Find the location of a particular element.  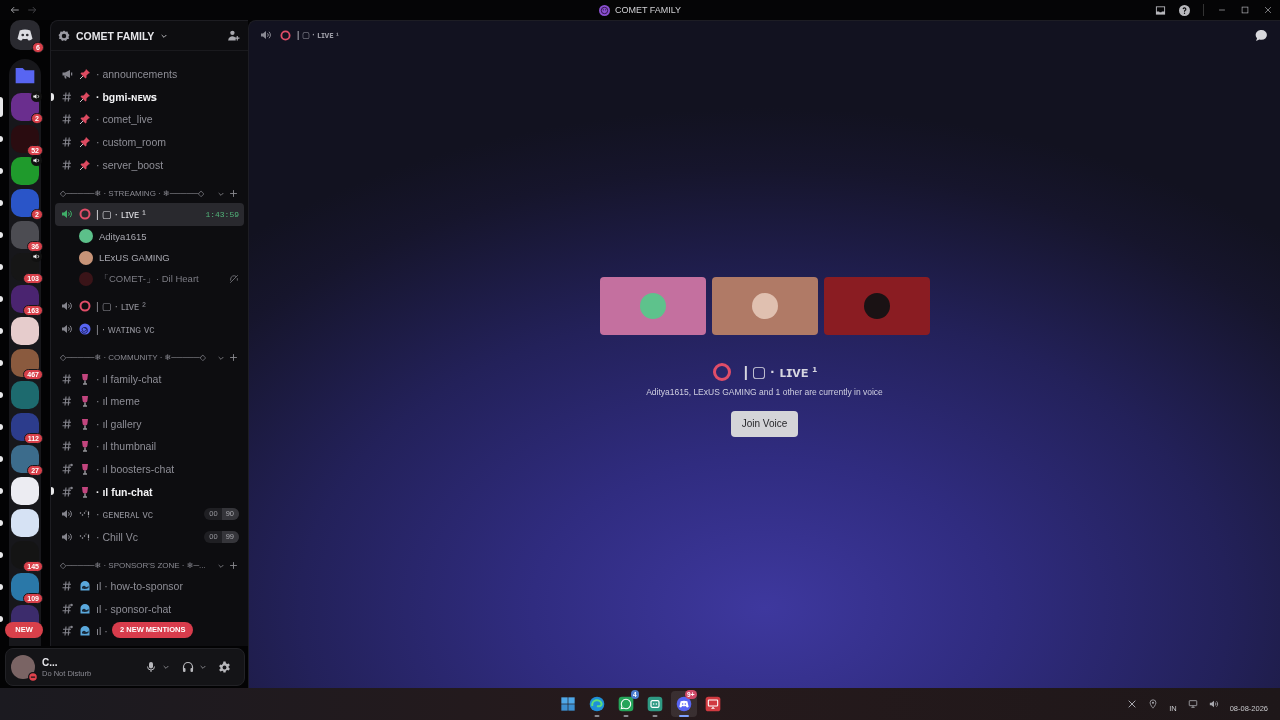

category-label: ◇─────❄ · STREAMING · ❄─────◇ is located at coordinates (136, 193).